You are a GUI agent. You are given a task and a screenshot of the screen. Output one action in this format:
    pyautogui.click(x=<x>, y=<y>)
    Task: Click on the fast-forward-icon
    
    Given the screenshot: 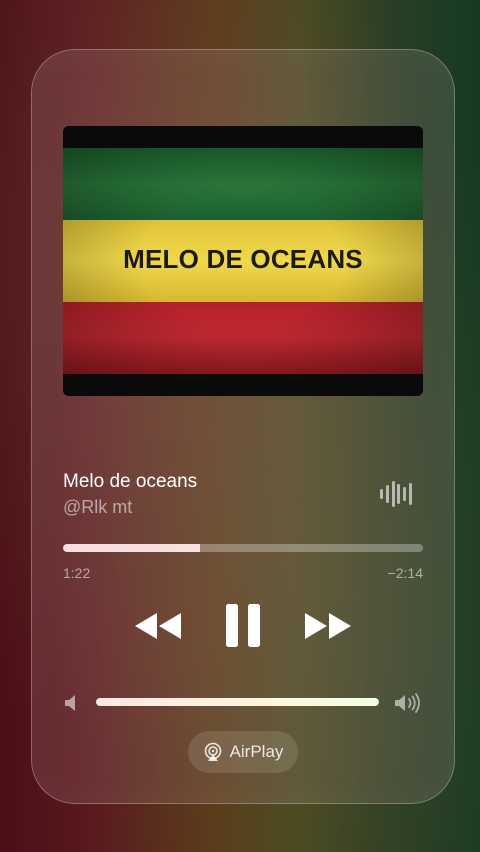 What is the action you would take?
    pyautogui.click(x=328, y=626)
    